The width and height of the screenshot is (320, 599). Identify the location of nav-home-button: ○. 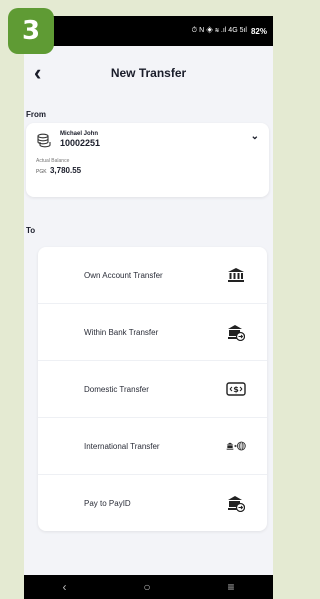
(146, 587).